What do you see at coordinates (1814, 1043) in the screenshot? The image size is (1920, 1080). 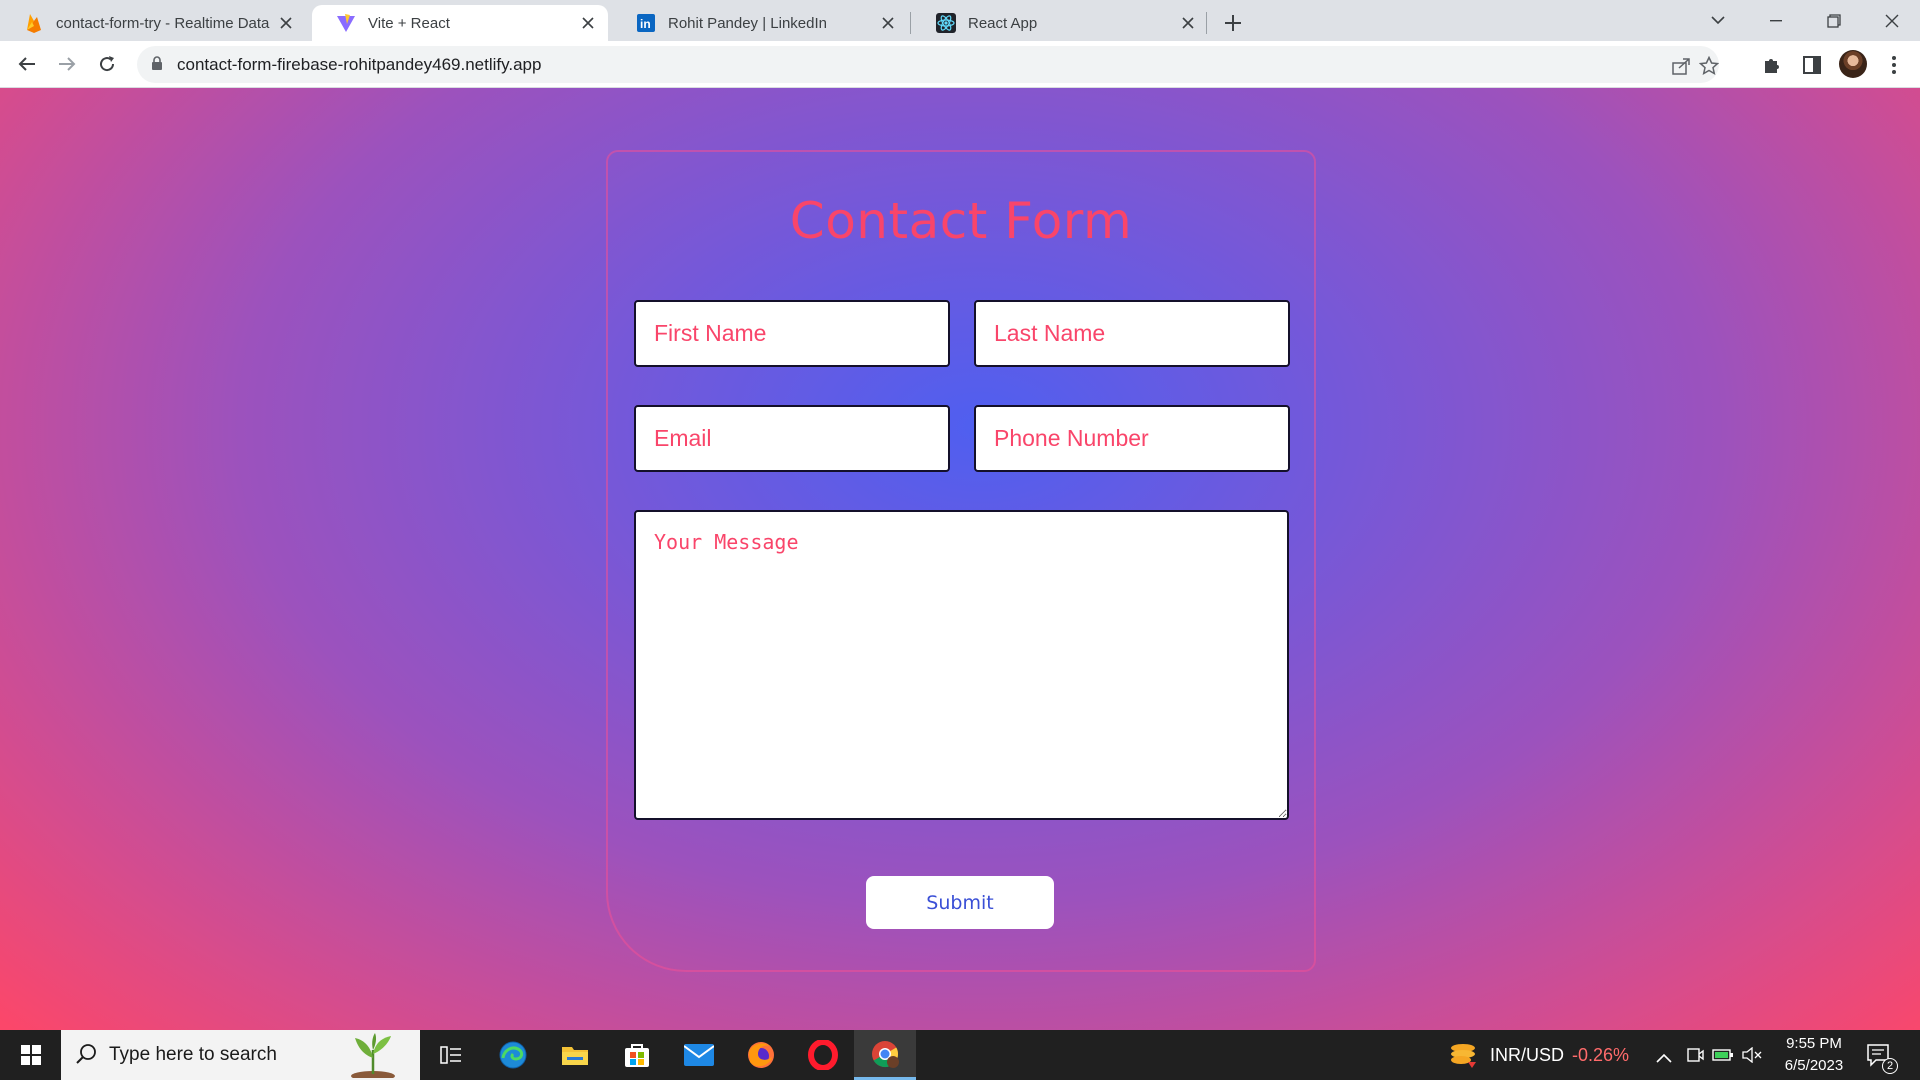 I see `clock-time: 9:55 PM` at bounding box center [1814, 1043].